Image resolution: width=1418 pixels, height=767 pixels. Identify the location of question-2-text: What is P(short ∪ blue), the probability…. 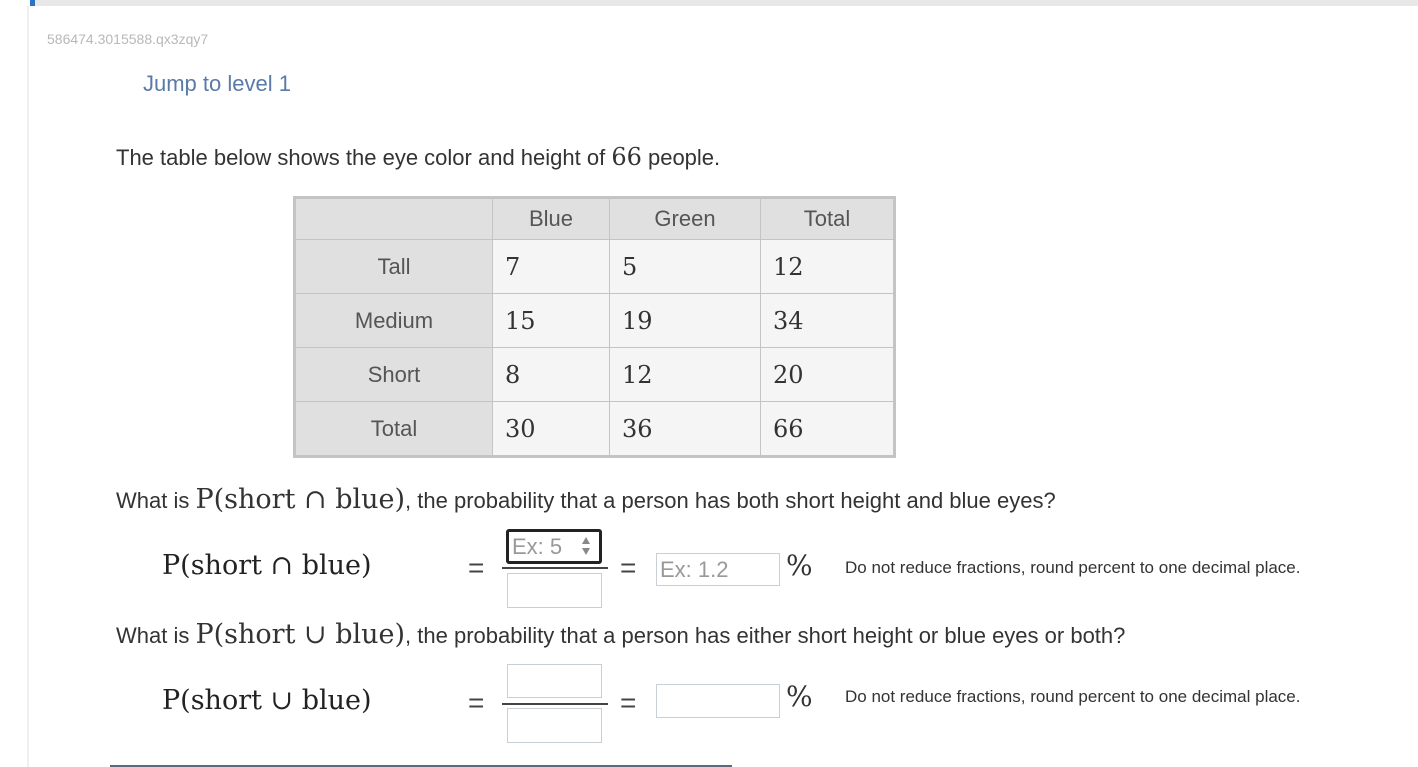
(620, 634).